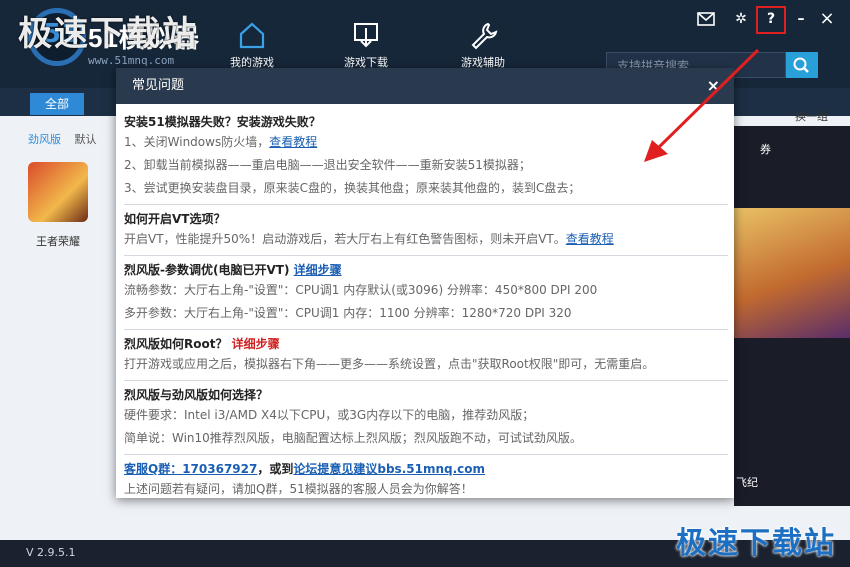 This screenshot has height=567, width=850. What do you see at coordinates (741, 19) in the screenshot?
I see `gear-icon: ✲` at bounding box center [741, 19].